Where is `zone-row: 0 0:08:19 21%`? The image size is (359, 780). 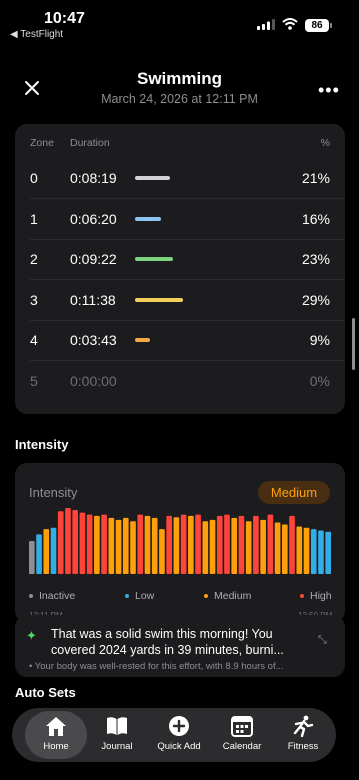
zone-row: 0 0:08:19 21% is located at coordinates (180, 179).